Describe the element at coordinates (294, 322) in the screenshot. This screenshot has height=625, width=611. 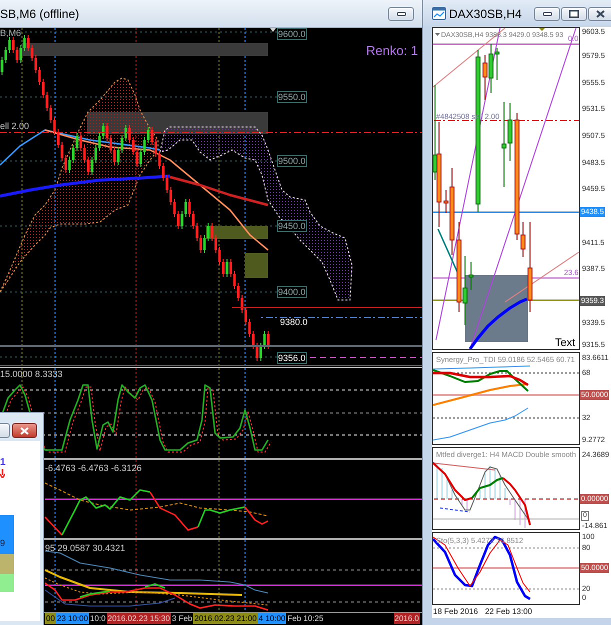
I see `price-label: 9380.0` at that location.